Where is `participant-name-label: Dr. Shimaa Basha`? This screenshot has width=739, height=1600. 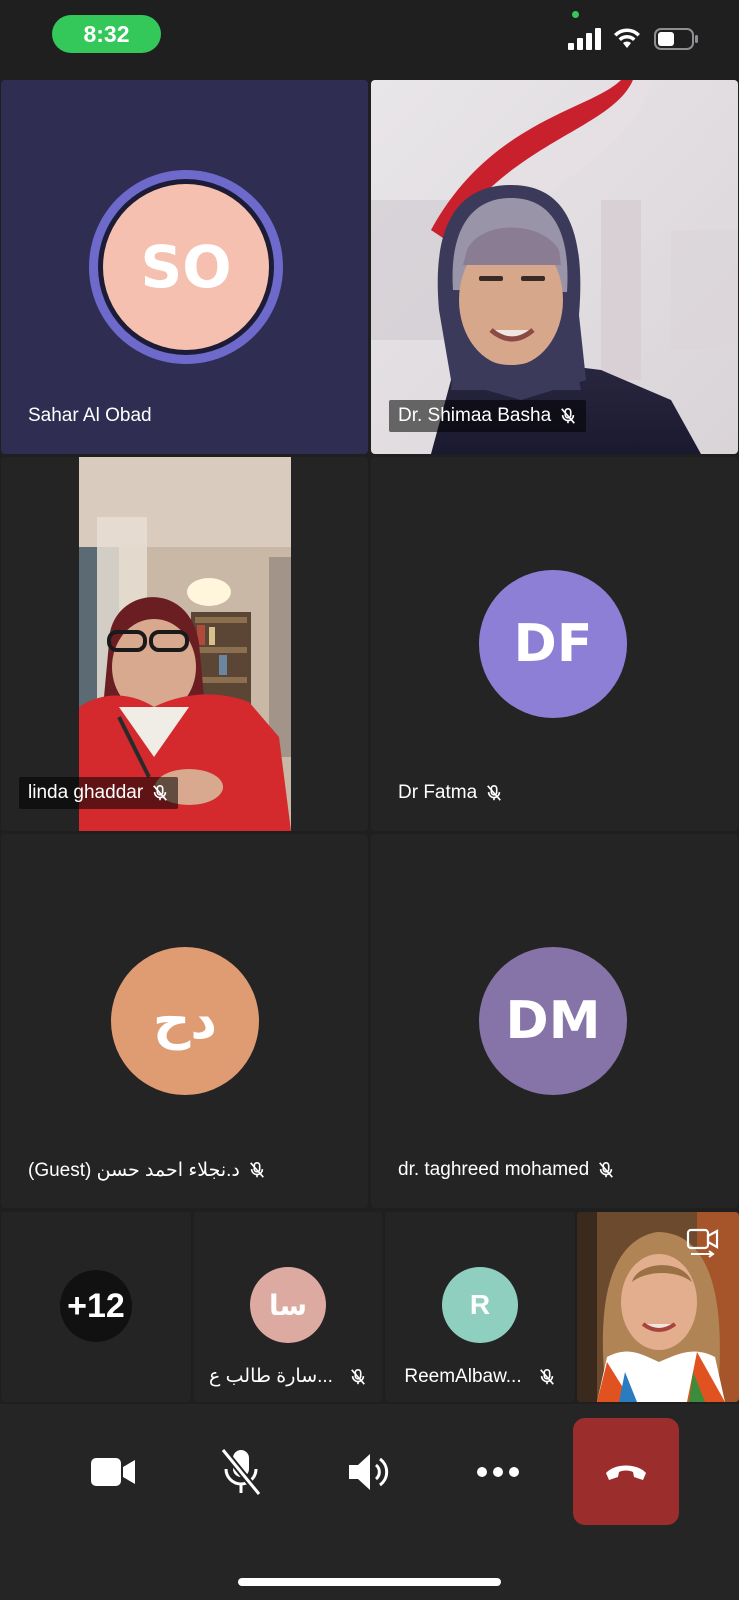
participant-name-label: Dr. Shimaa Basha is located at coordinates (475, 415).